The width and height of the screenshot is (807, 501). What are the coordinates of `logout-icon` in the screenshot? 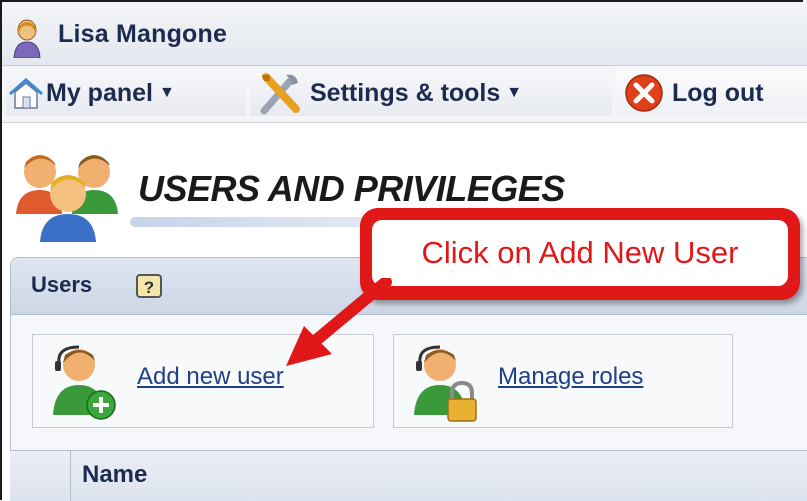 It's located at (644, 93).